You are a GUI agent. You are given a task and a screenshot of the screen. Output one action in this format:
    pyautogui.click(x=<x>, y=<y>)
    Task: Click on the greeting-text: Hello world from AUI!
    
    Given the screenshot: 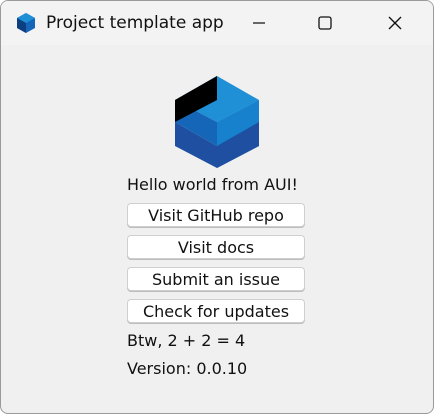 What is the action you would take?
    pyautogui.click(x=212, y=184)
    